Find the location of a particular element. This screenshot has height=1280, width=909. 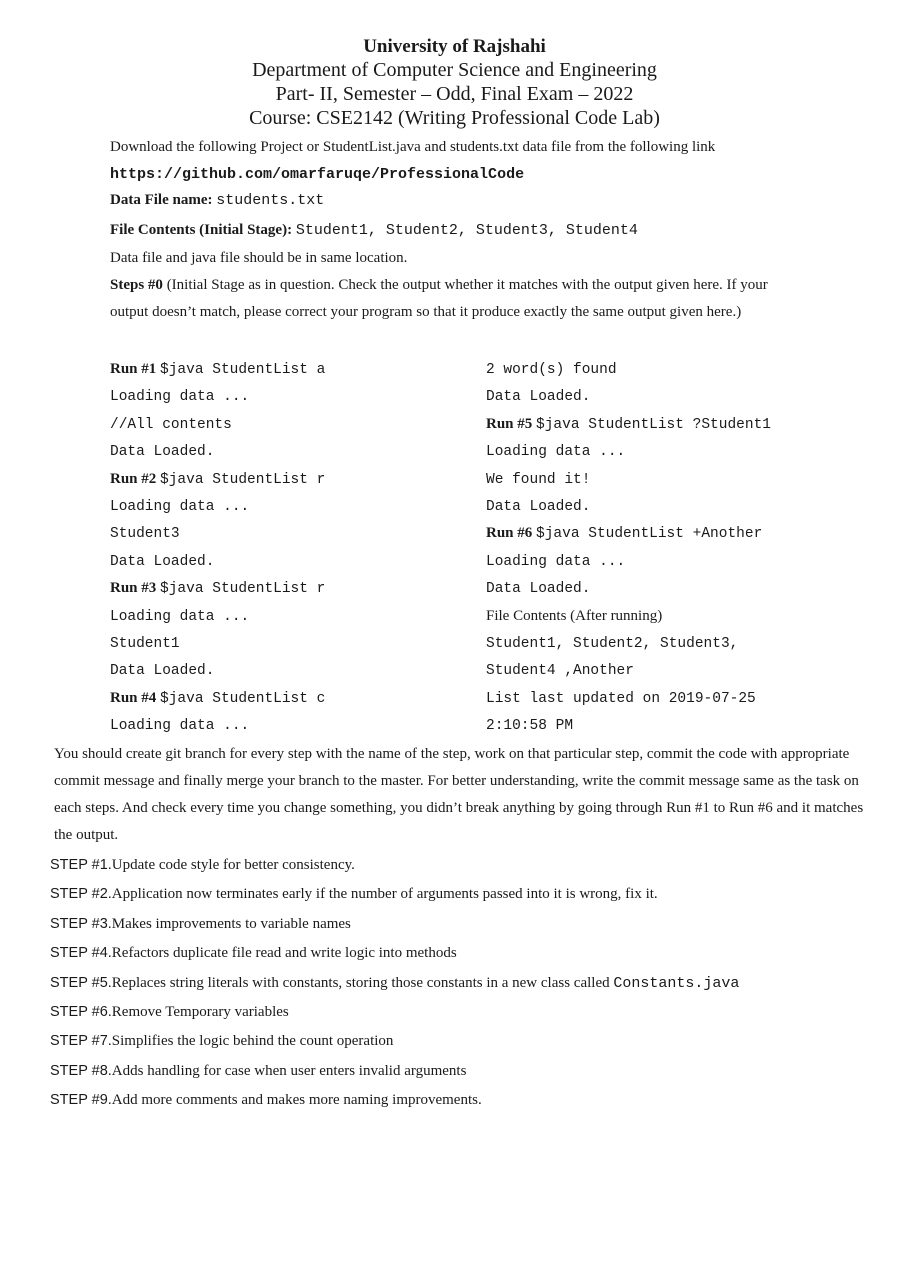

step-item: STEP #6.Remove Temporary variables is located at coordinates (460, 1012).